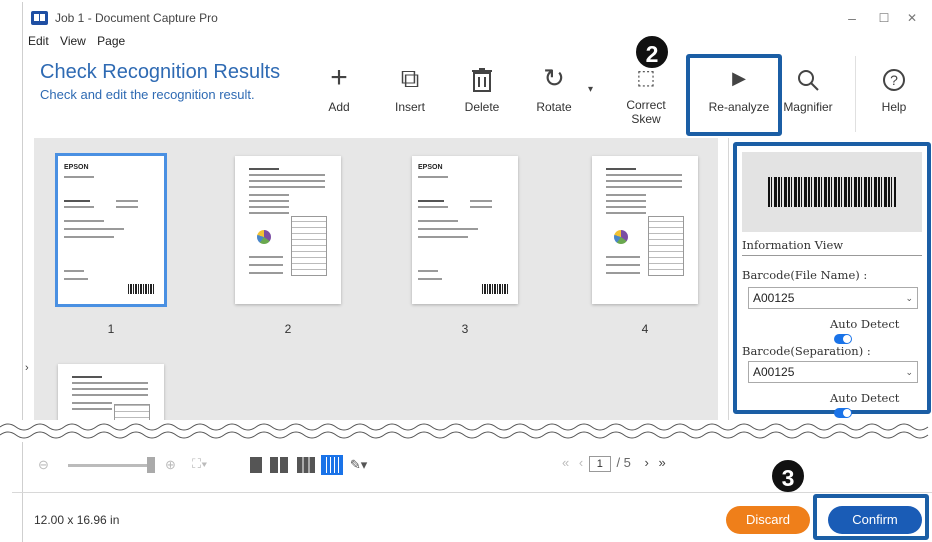 The height and width of the screenshot is (542, 932). What do you see at coordinates (647, 462) in the screenshot?
I see `next-page-icon: ›` at bounding box center [647, 462].